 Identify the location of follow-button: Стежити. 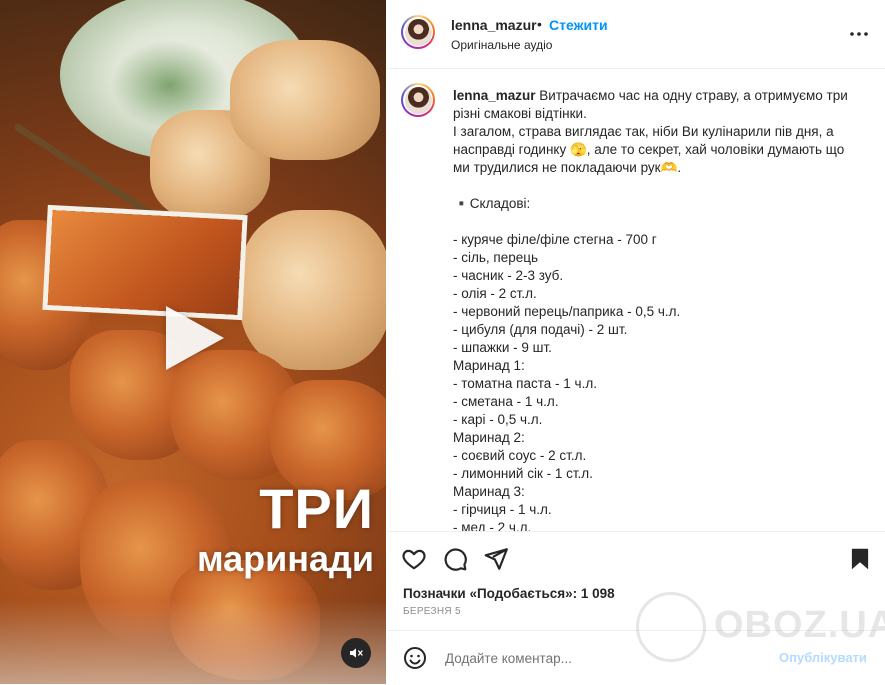
(578, 25).